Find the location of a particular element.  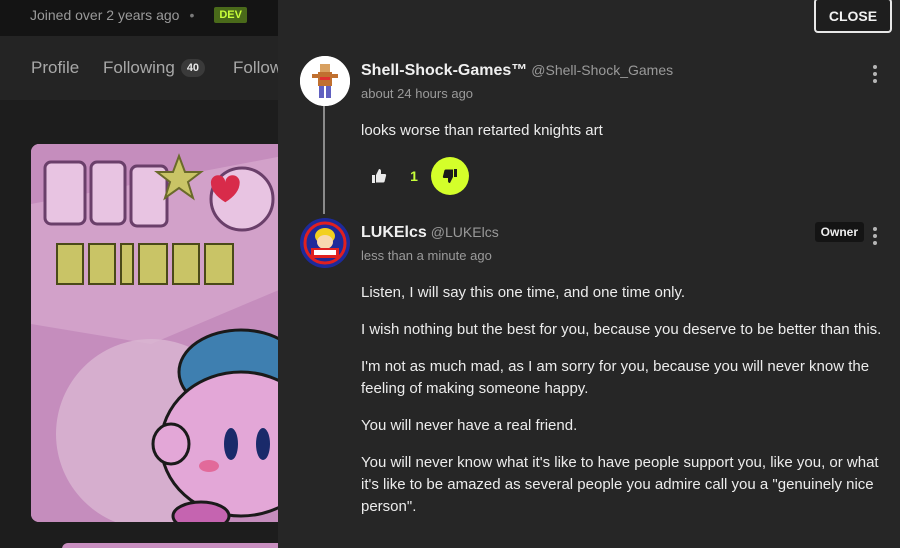

vote-count: 1 is located at coordinates (414, 176).